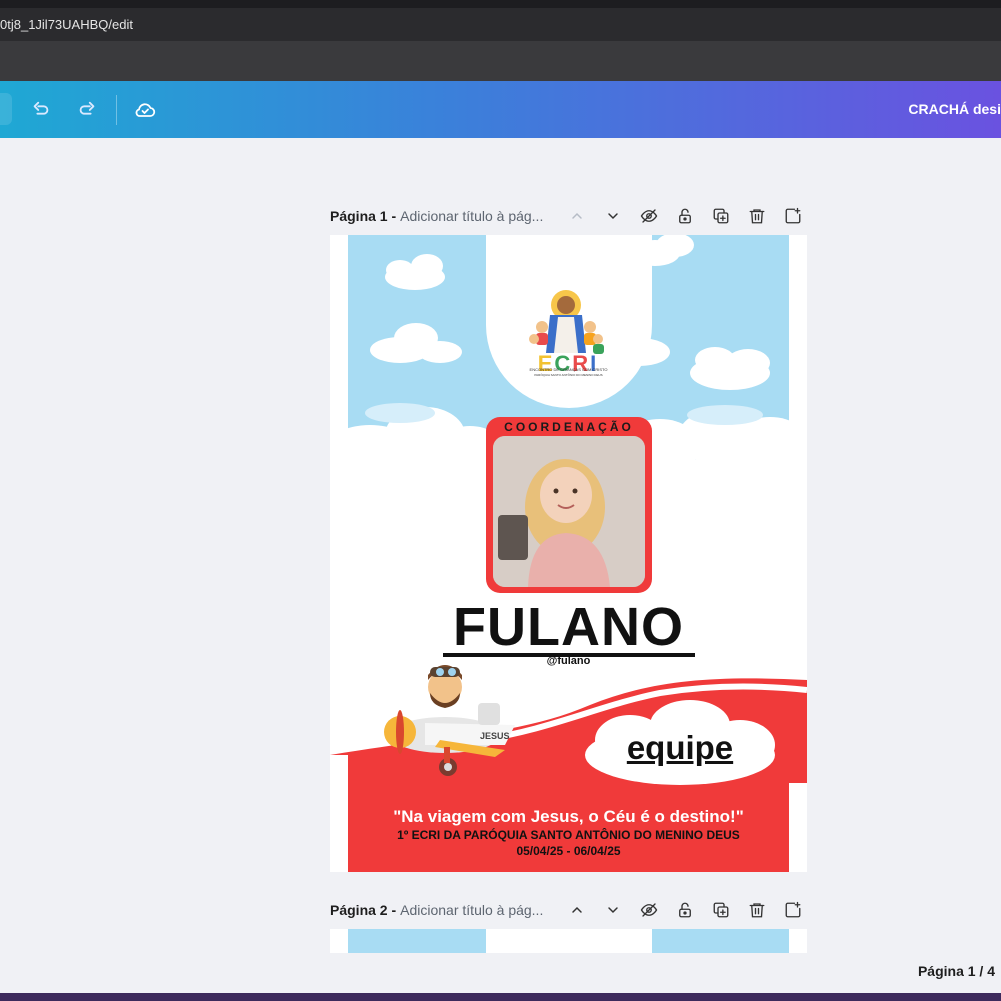 The height and width of the screenshot is (1001, 1001). I want to click on menu-edge, so click(6, 109).